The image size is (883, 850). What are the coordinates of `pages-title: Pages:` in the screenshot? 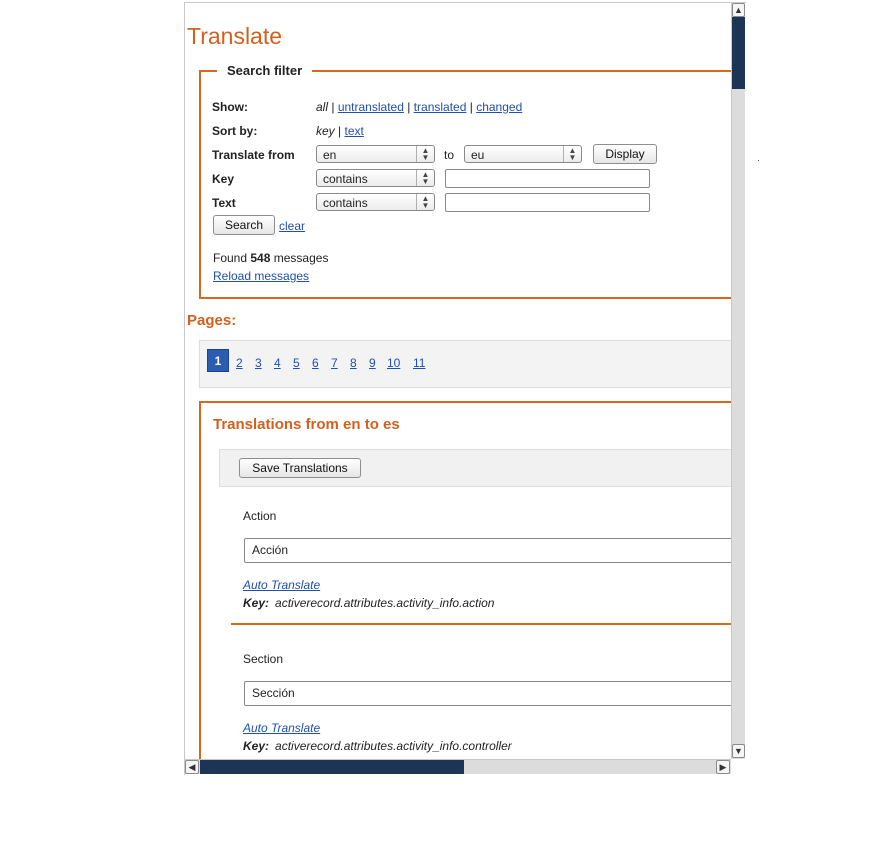 It's located at (212, 320).